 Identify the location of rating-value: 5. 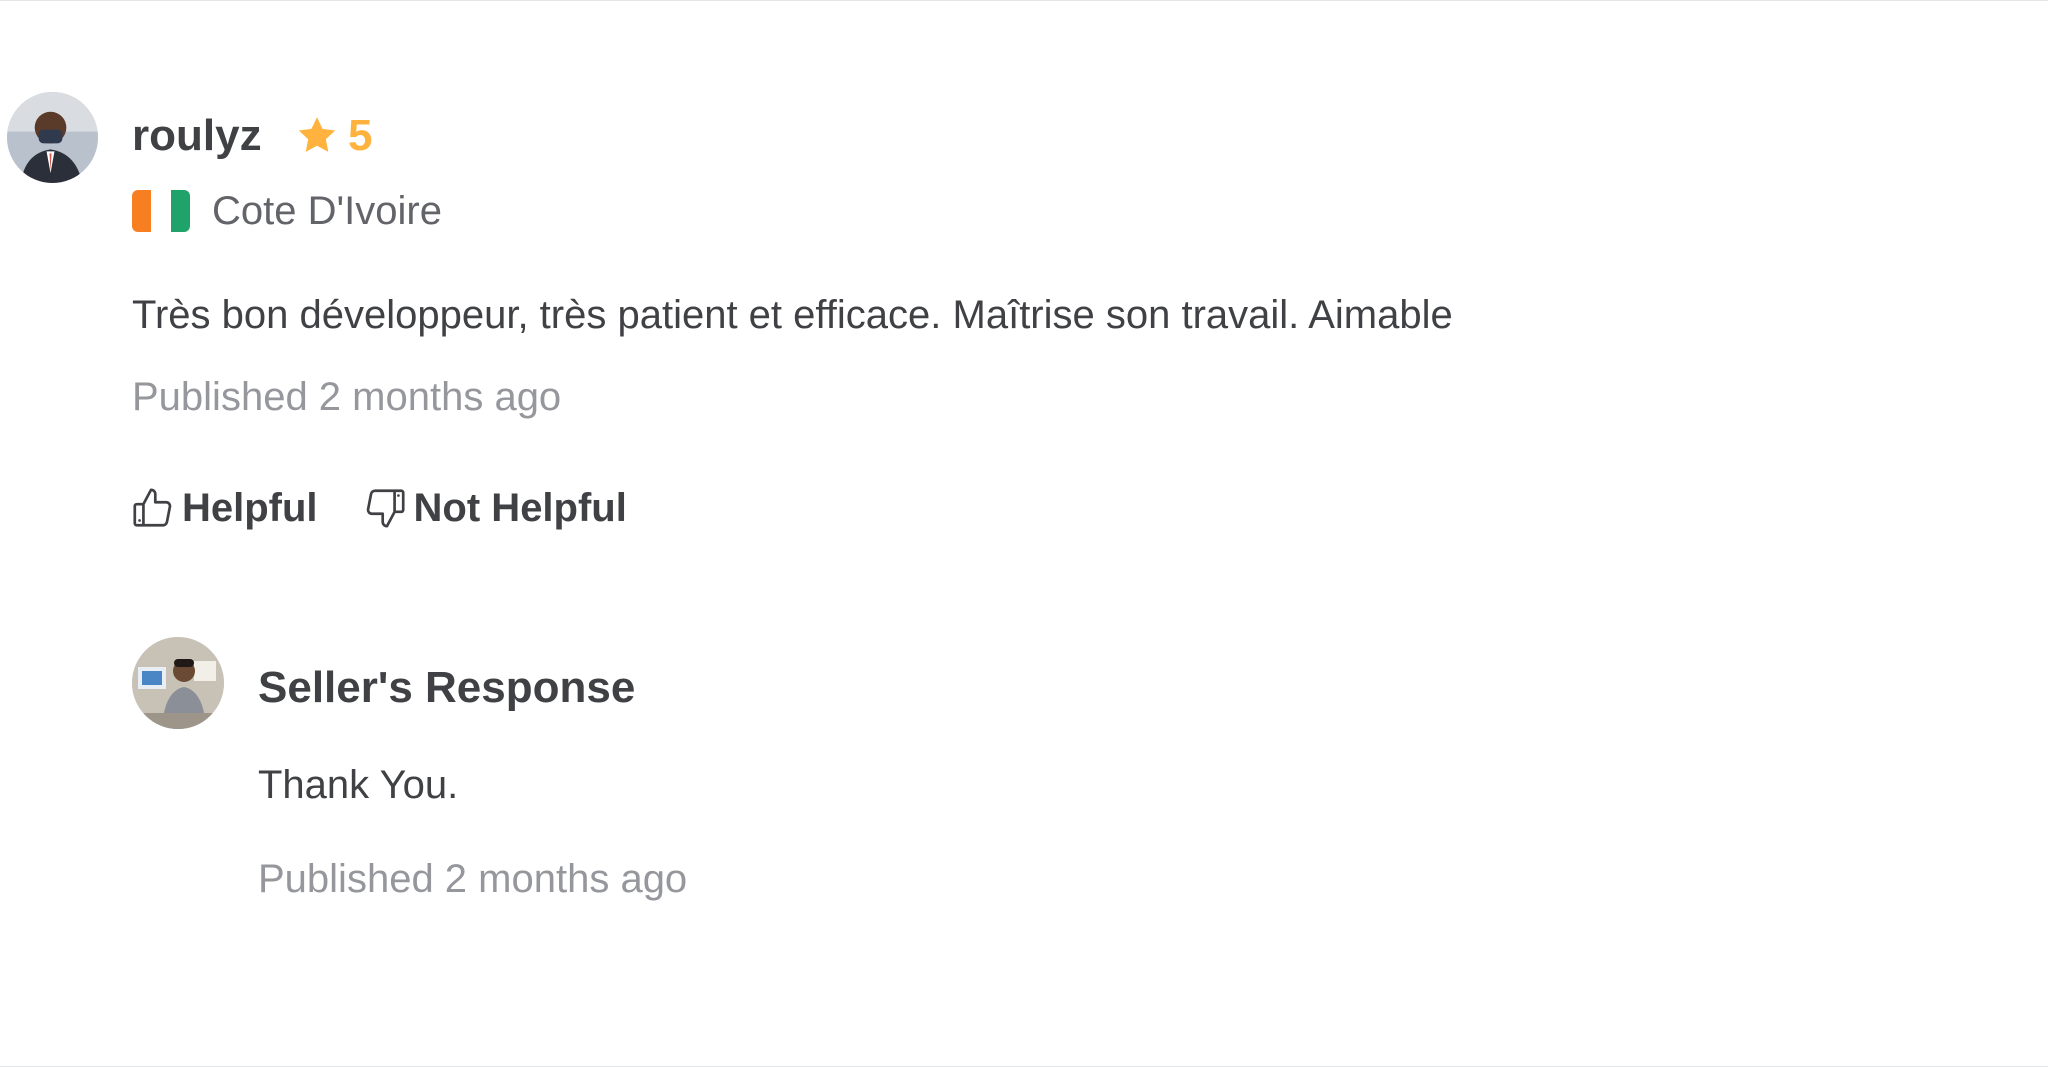
(360, 135).